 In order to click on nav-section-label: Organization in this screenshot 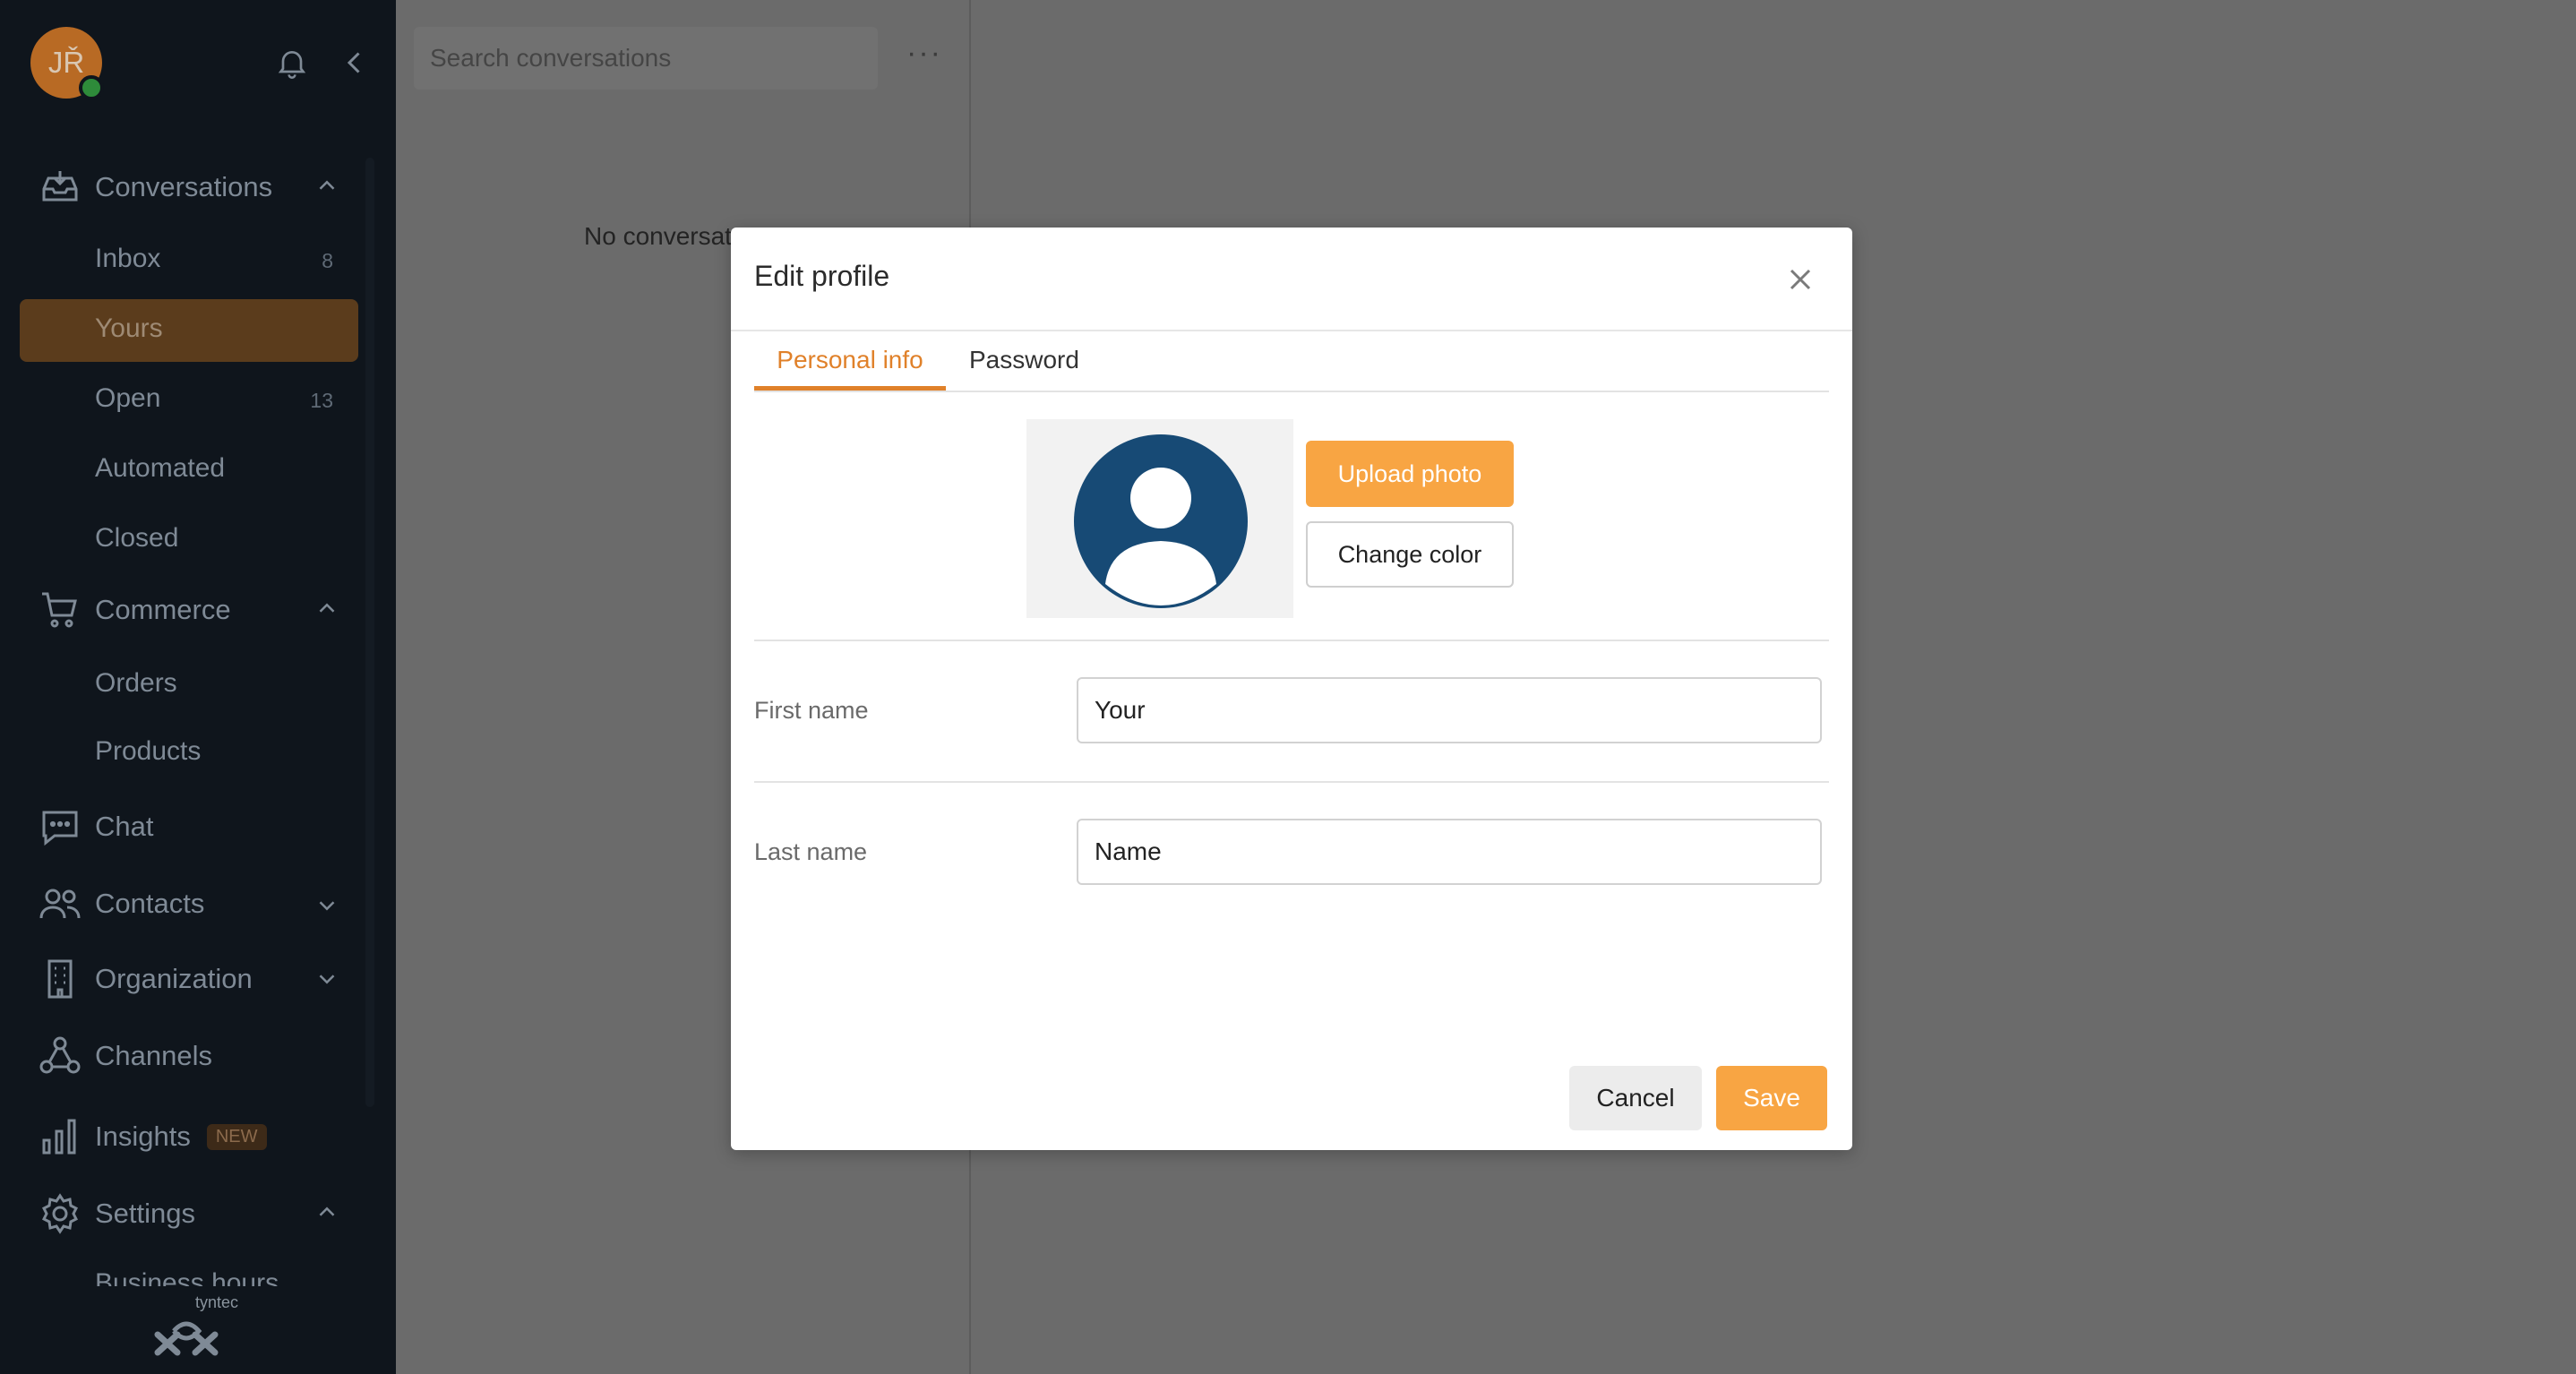, I will do `click(174, 978)`.